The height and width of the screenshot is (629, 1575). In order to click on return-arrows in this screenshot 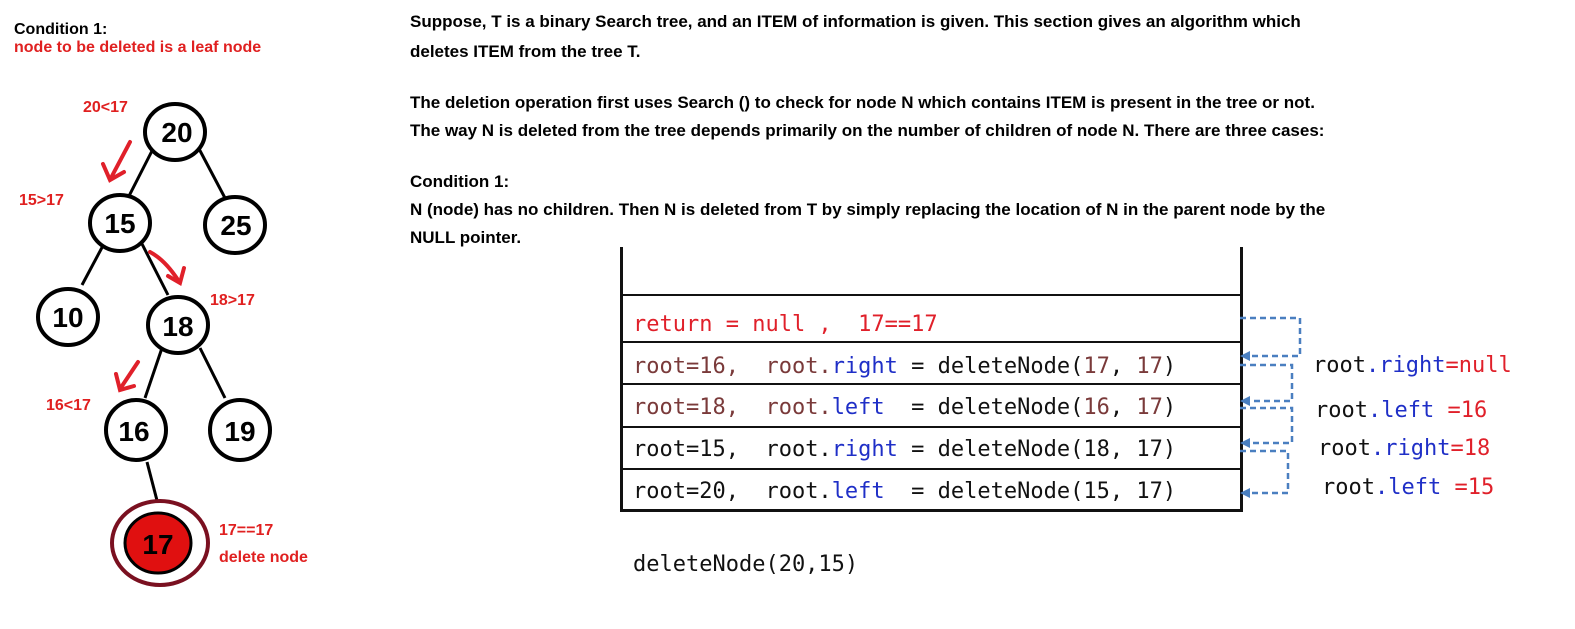, I will do `click(1271, 407)`.